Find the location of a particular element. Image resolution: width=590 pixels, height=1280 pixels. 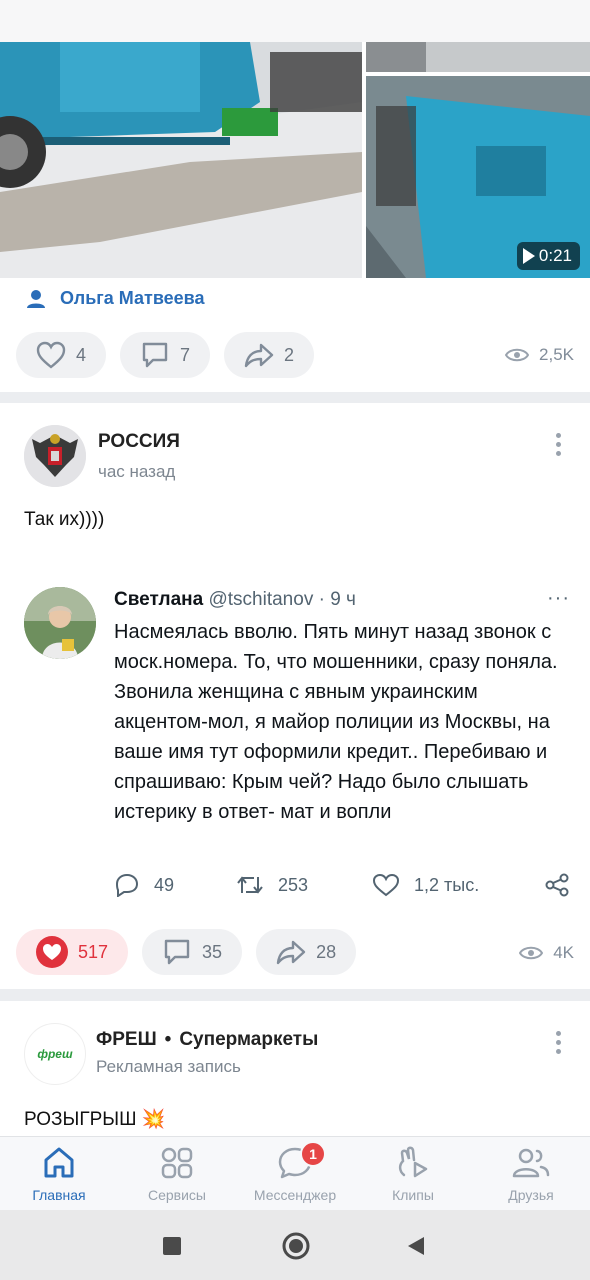

tweet-avatar is located at coordinates (60, 623).